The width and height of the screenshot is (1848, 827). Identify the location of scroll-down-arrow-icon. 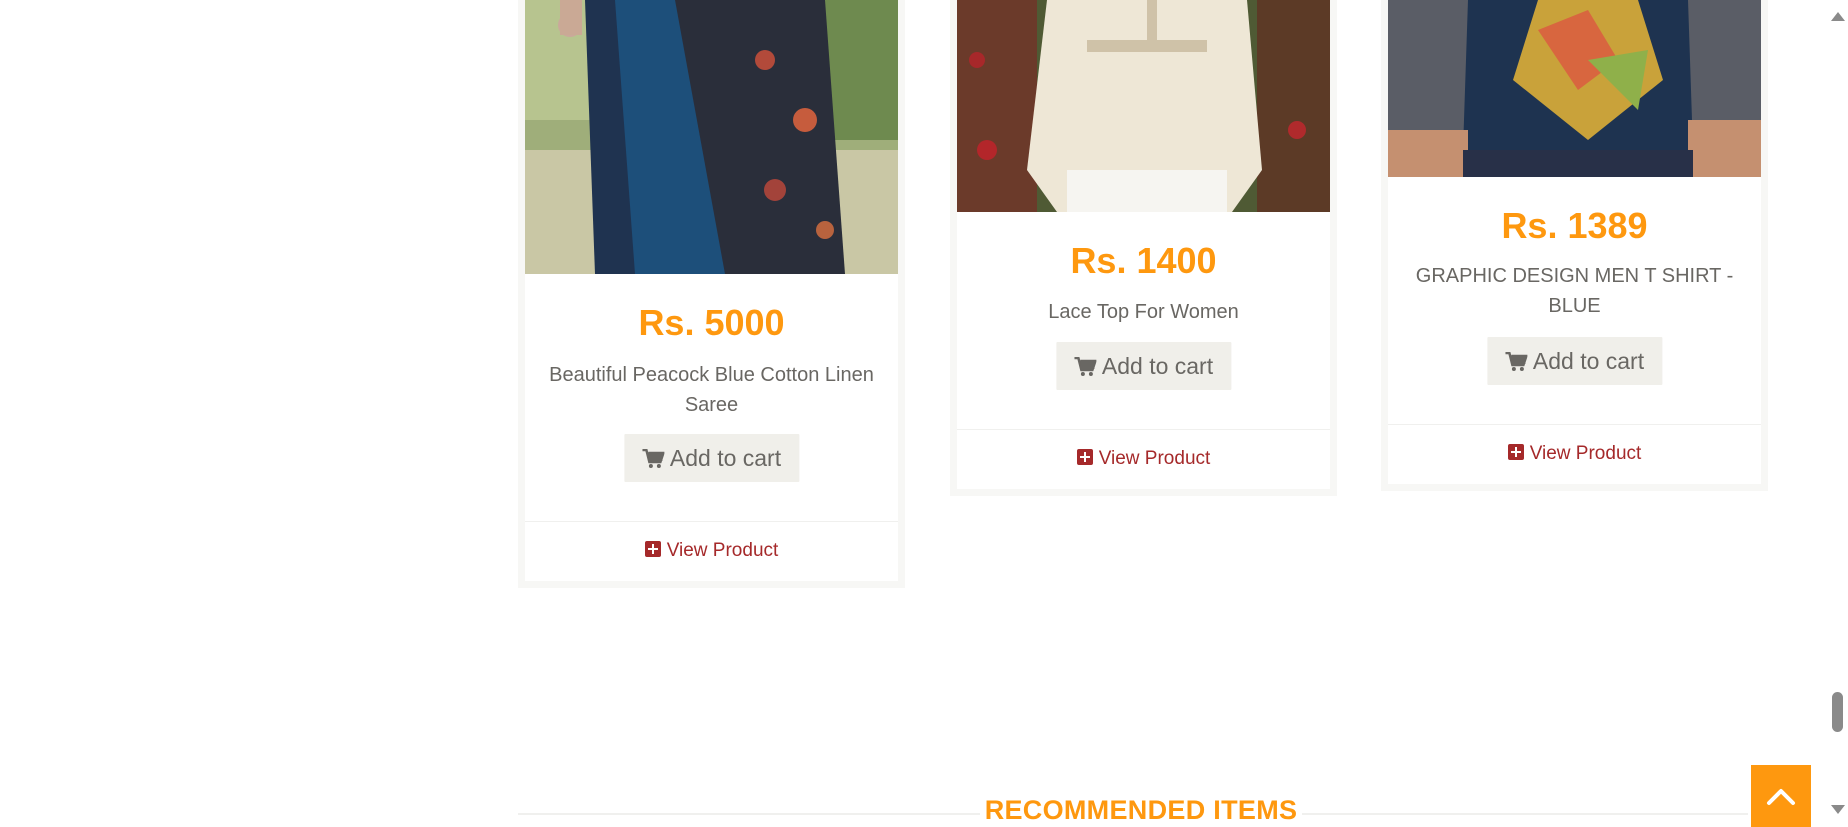
(1838, 809).